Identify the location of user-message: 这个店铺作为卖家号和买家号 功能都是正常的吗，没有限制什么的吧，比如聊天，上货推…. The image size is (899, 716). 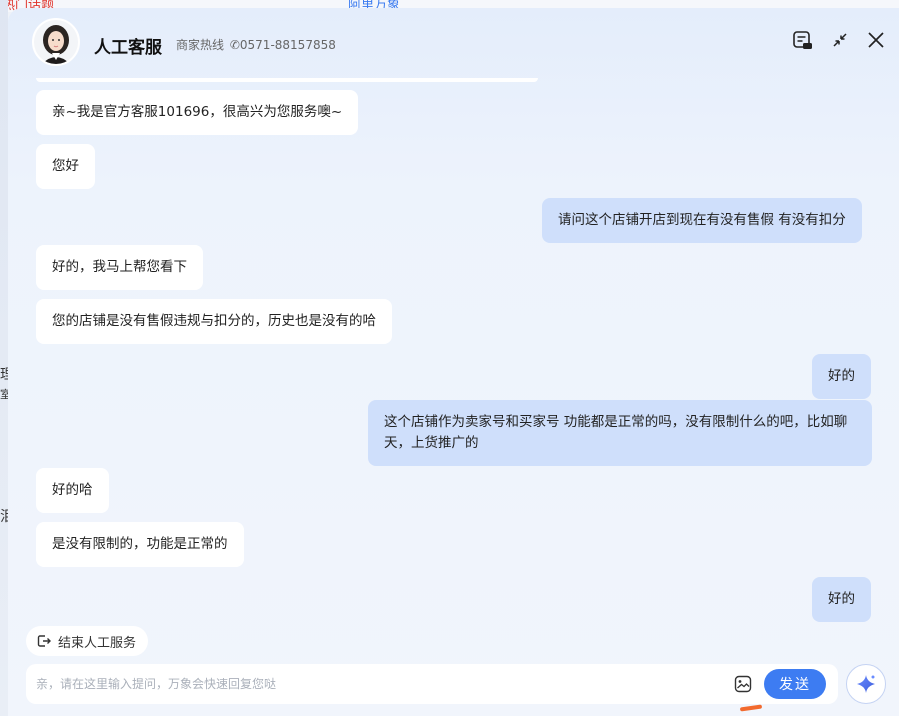
(620, 433).